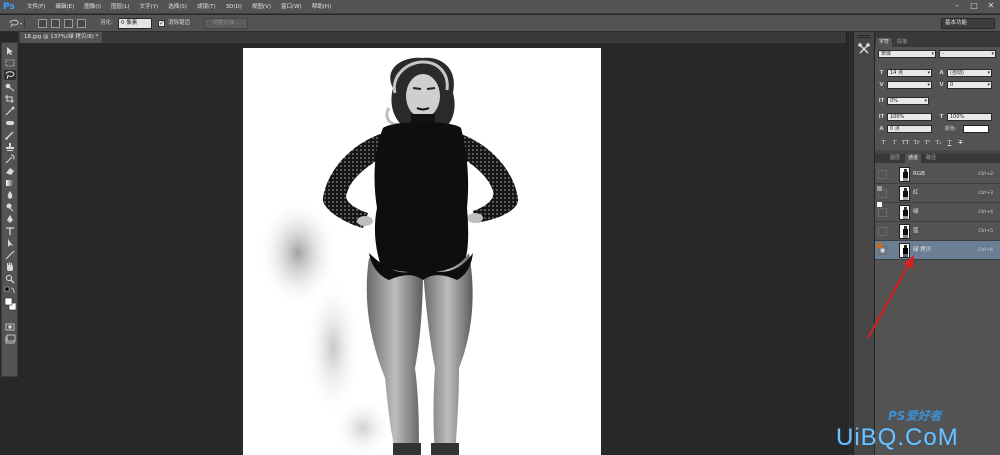 Image resolution: width=1000 pixels, height=455 pixels. What do you see at coordinates (937, 193) in the screenshot?
I see `channel-row-red: 红 Ctrl+3` at bounding box center [937, 193].